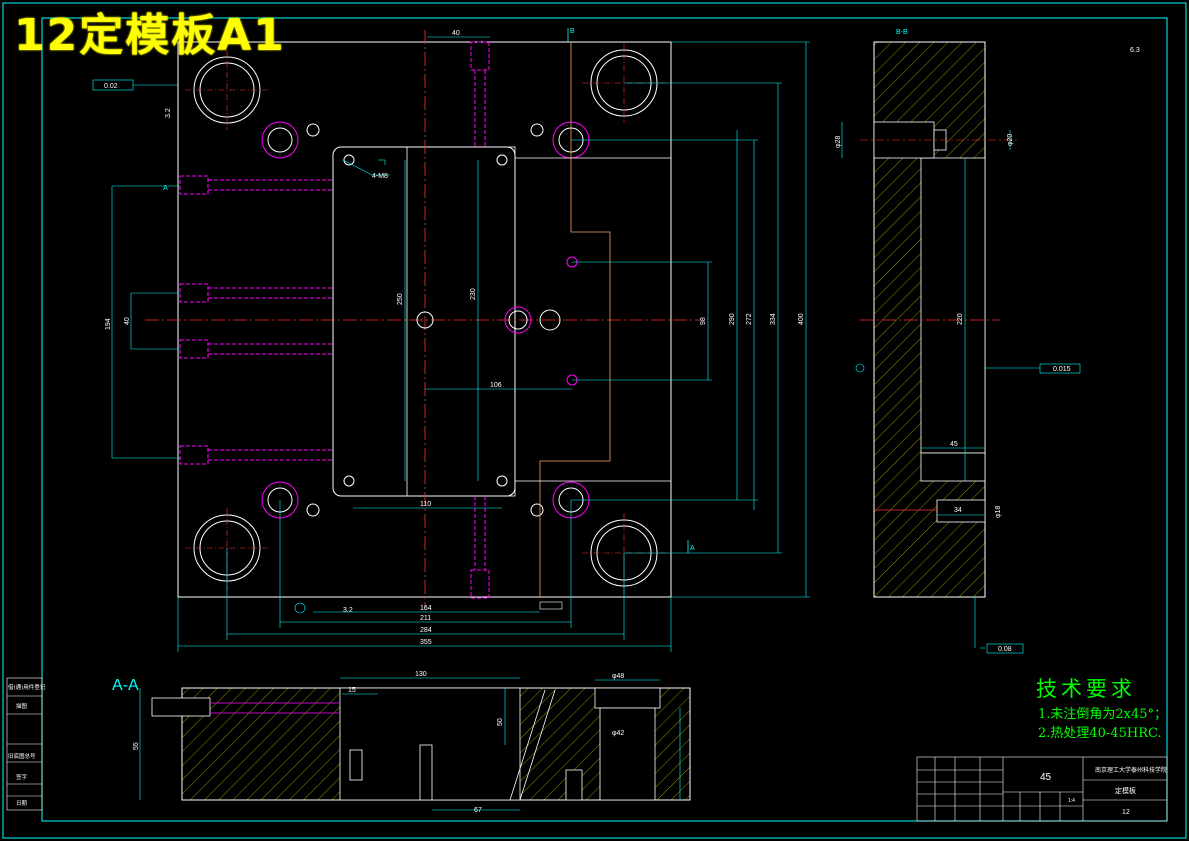 Image resolution: width=1189 pixels, height=841 pixels. Describe the element at coordinates (127, 321) in the screenshot. I see `dim-40-left: 40` at that location.